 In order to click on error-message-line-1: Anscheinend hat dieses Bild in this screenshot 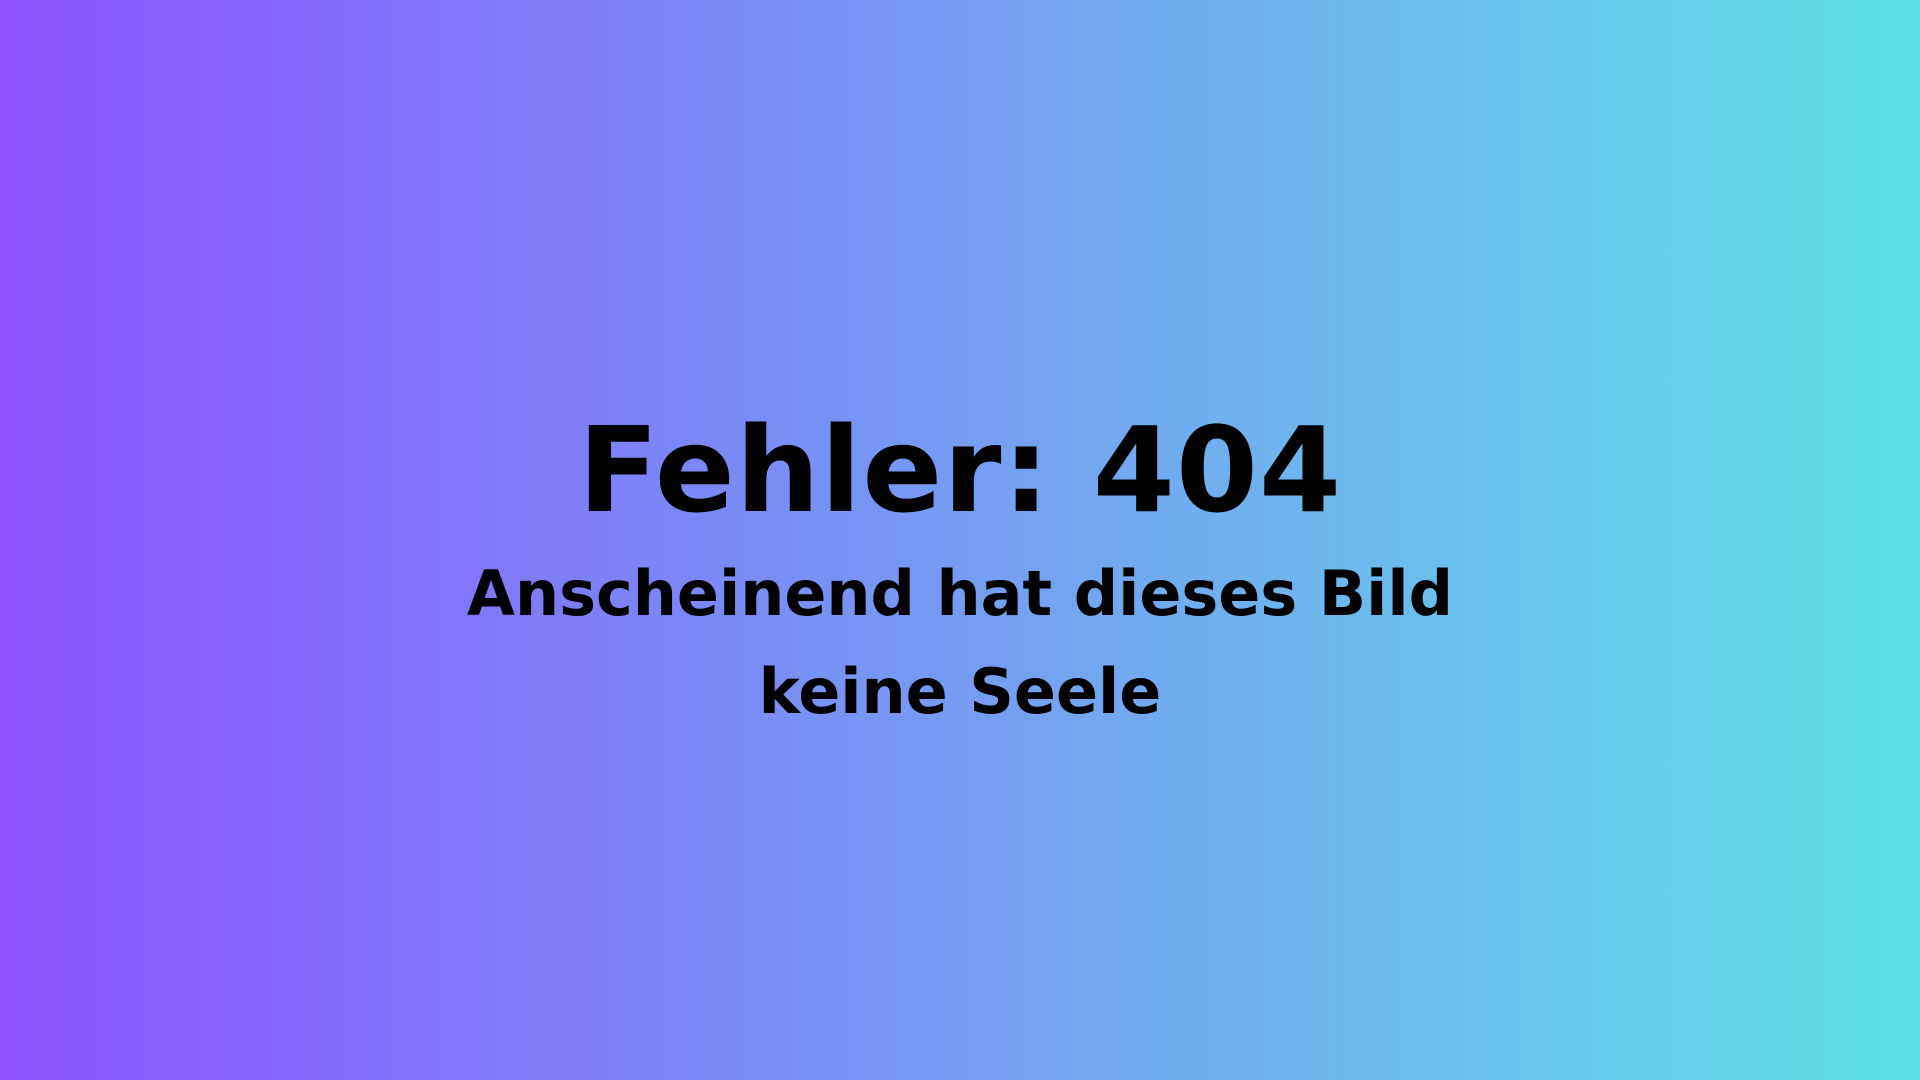, I will do `click(960, 593)`.